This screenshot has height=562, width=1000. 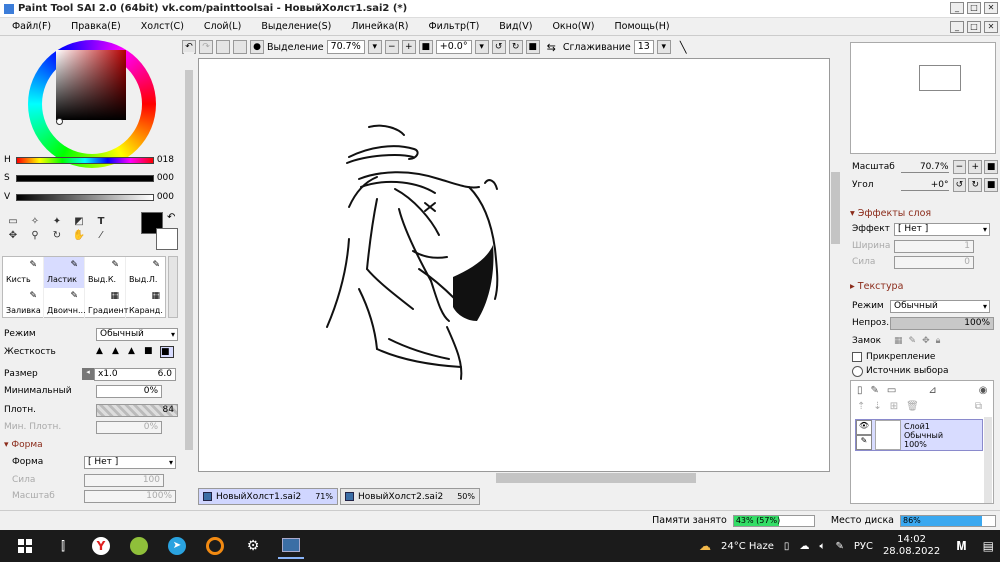 I want to click on close-button: ✕, so click(x=991, y=8).